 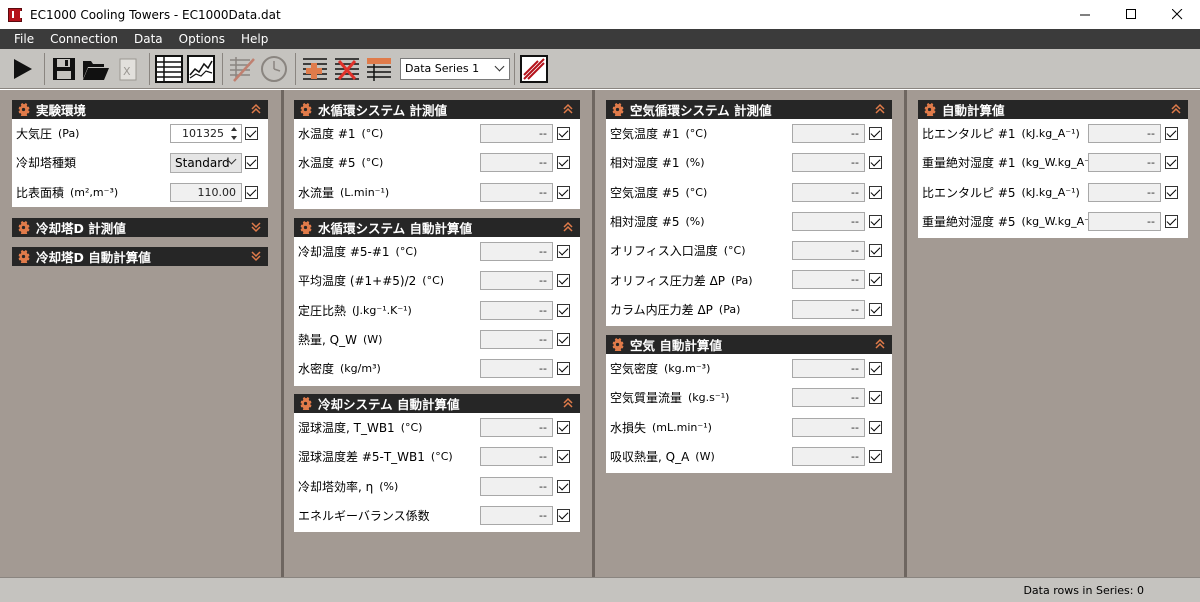 What do you see at coordinates (1131, 14) in the screenshot?
I see `maximize-button` at bounding box center [1131, 14].